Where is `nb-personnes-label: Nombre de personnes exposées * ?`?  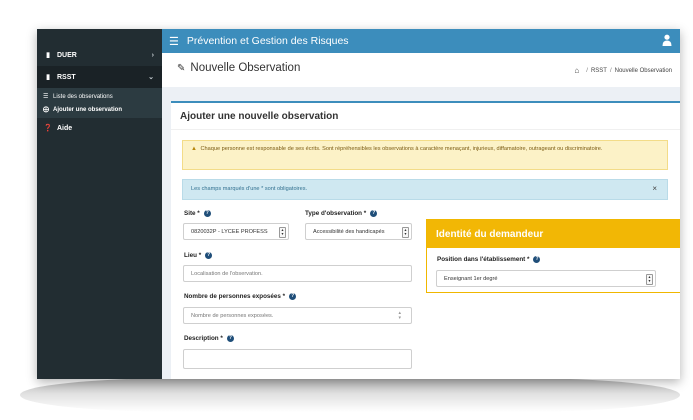
nb-personnes-label: Nombre de personnes exposées * ? is located at coordinates (240, 296).